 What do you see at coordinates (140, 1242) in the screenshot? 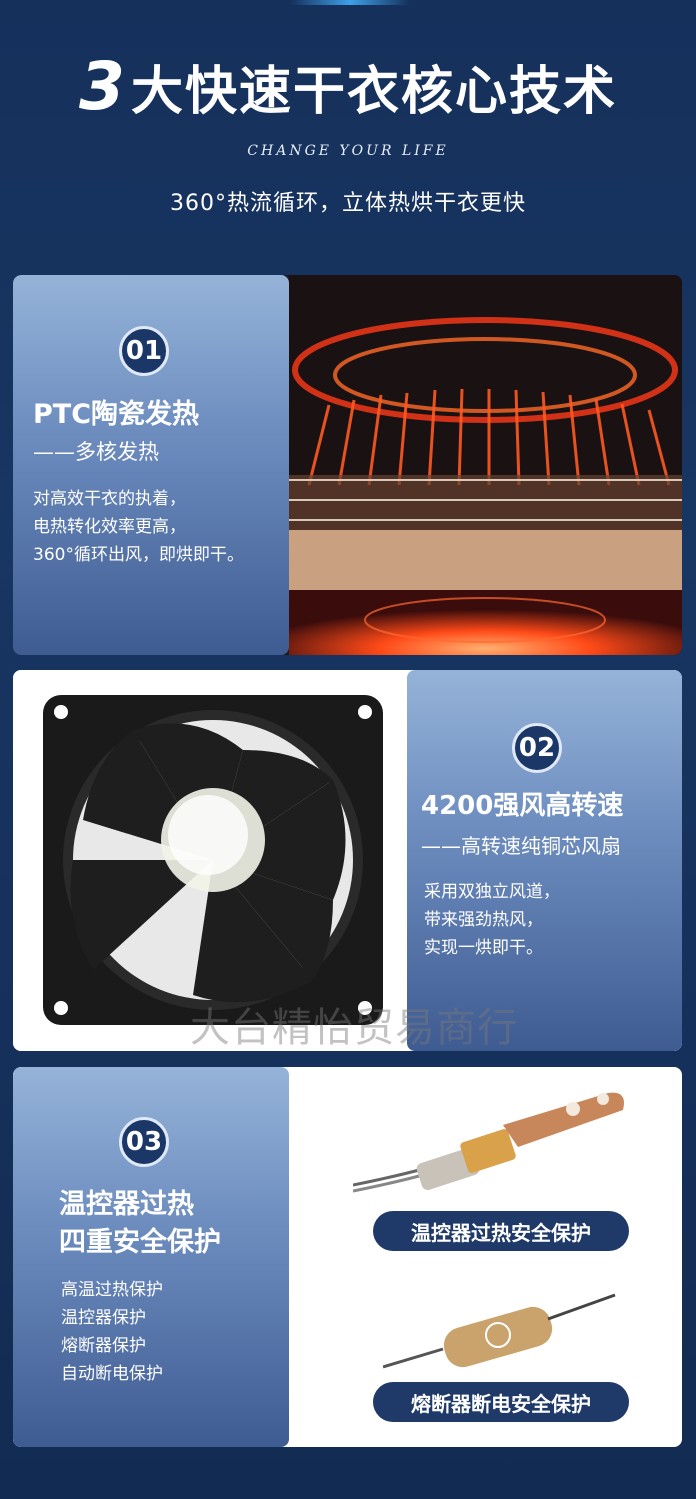
I see `feature-title-line2: 四重安全保护` at bounding box center [140, 1242].